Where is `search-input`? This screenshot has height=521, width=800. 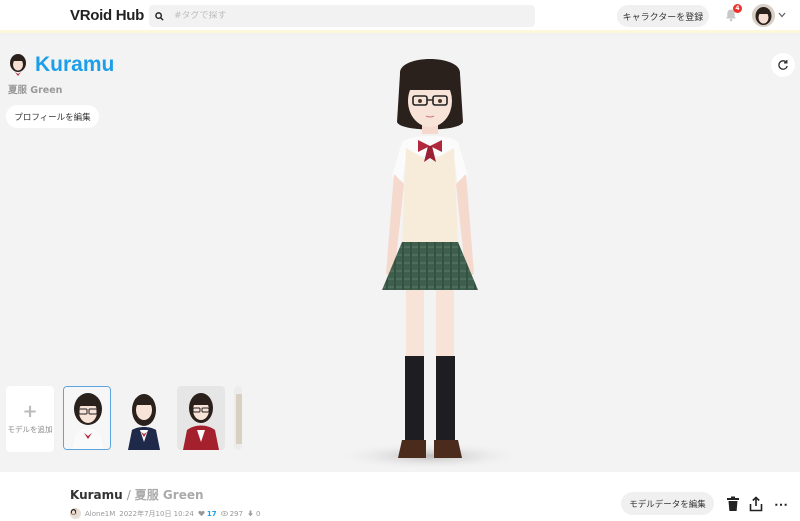
search-input is located at coordinates (344, 16).